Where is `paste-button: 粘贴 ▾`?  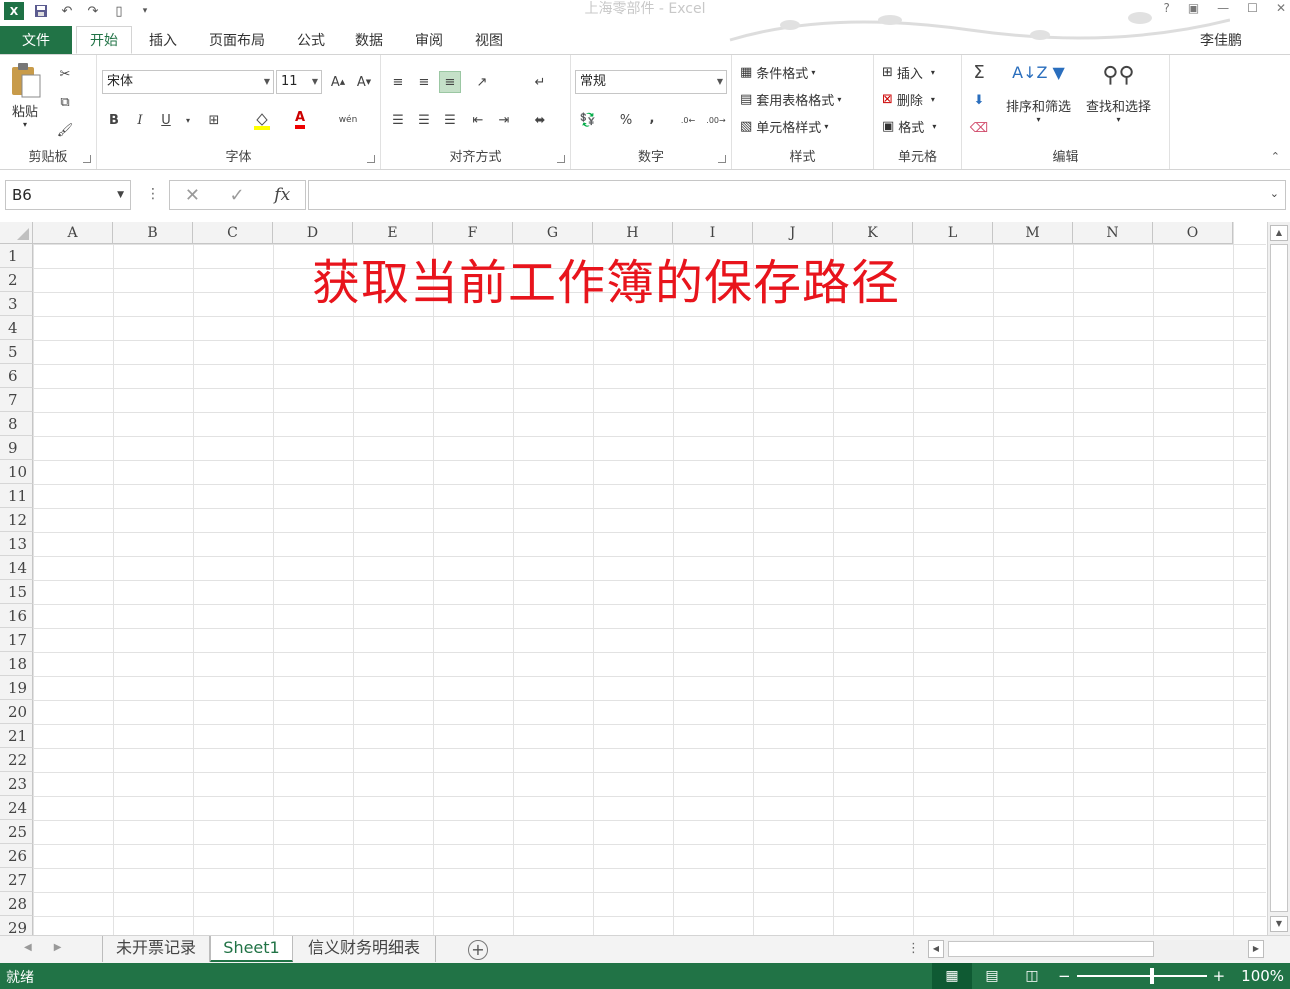 paste-button: 粘贴 ▾ is located at coordinates (25, 95).